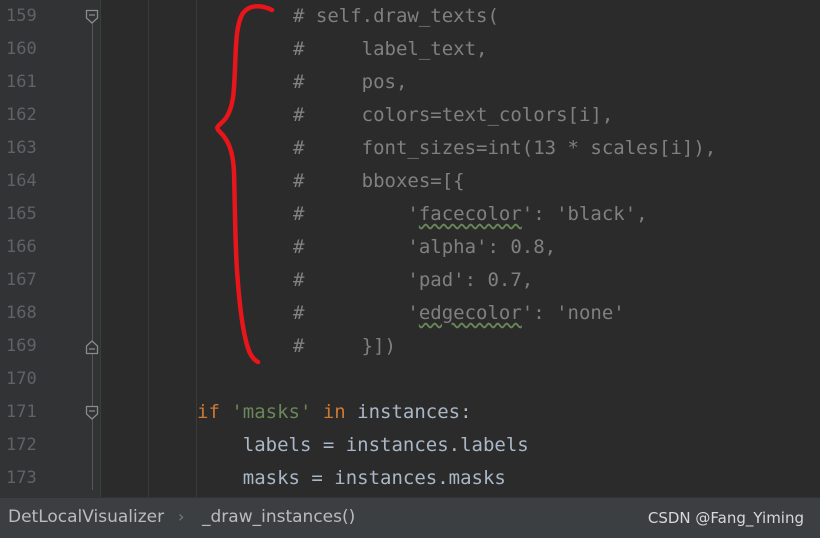 The width and height of the screenshot is (820, 538). I want to click on code-text: # 'pad': 0.7,, so click(413, 280).